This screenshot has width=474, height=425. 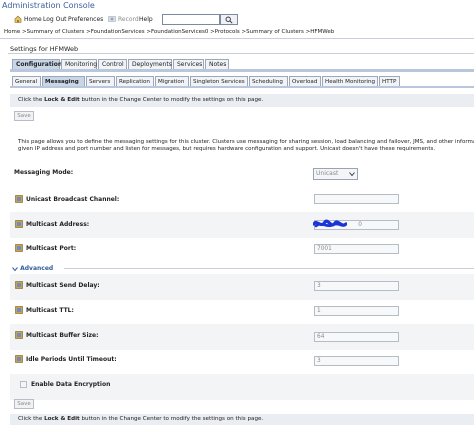 I want to click on unicast-channel-label: Unicast Broadcast Channel:, so click(x=73, y=199).